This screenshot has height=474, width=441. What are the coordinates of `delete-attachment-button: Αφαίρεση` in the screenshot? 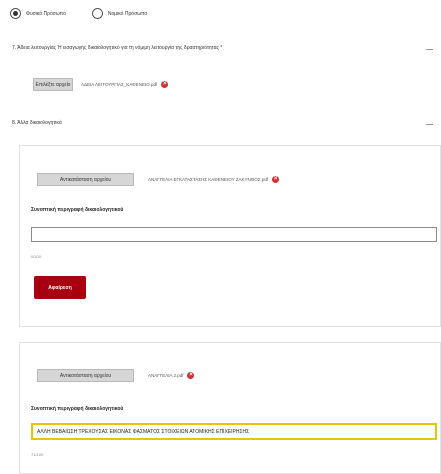 It's located at (60, 287).